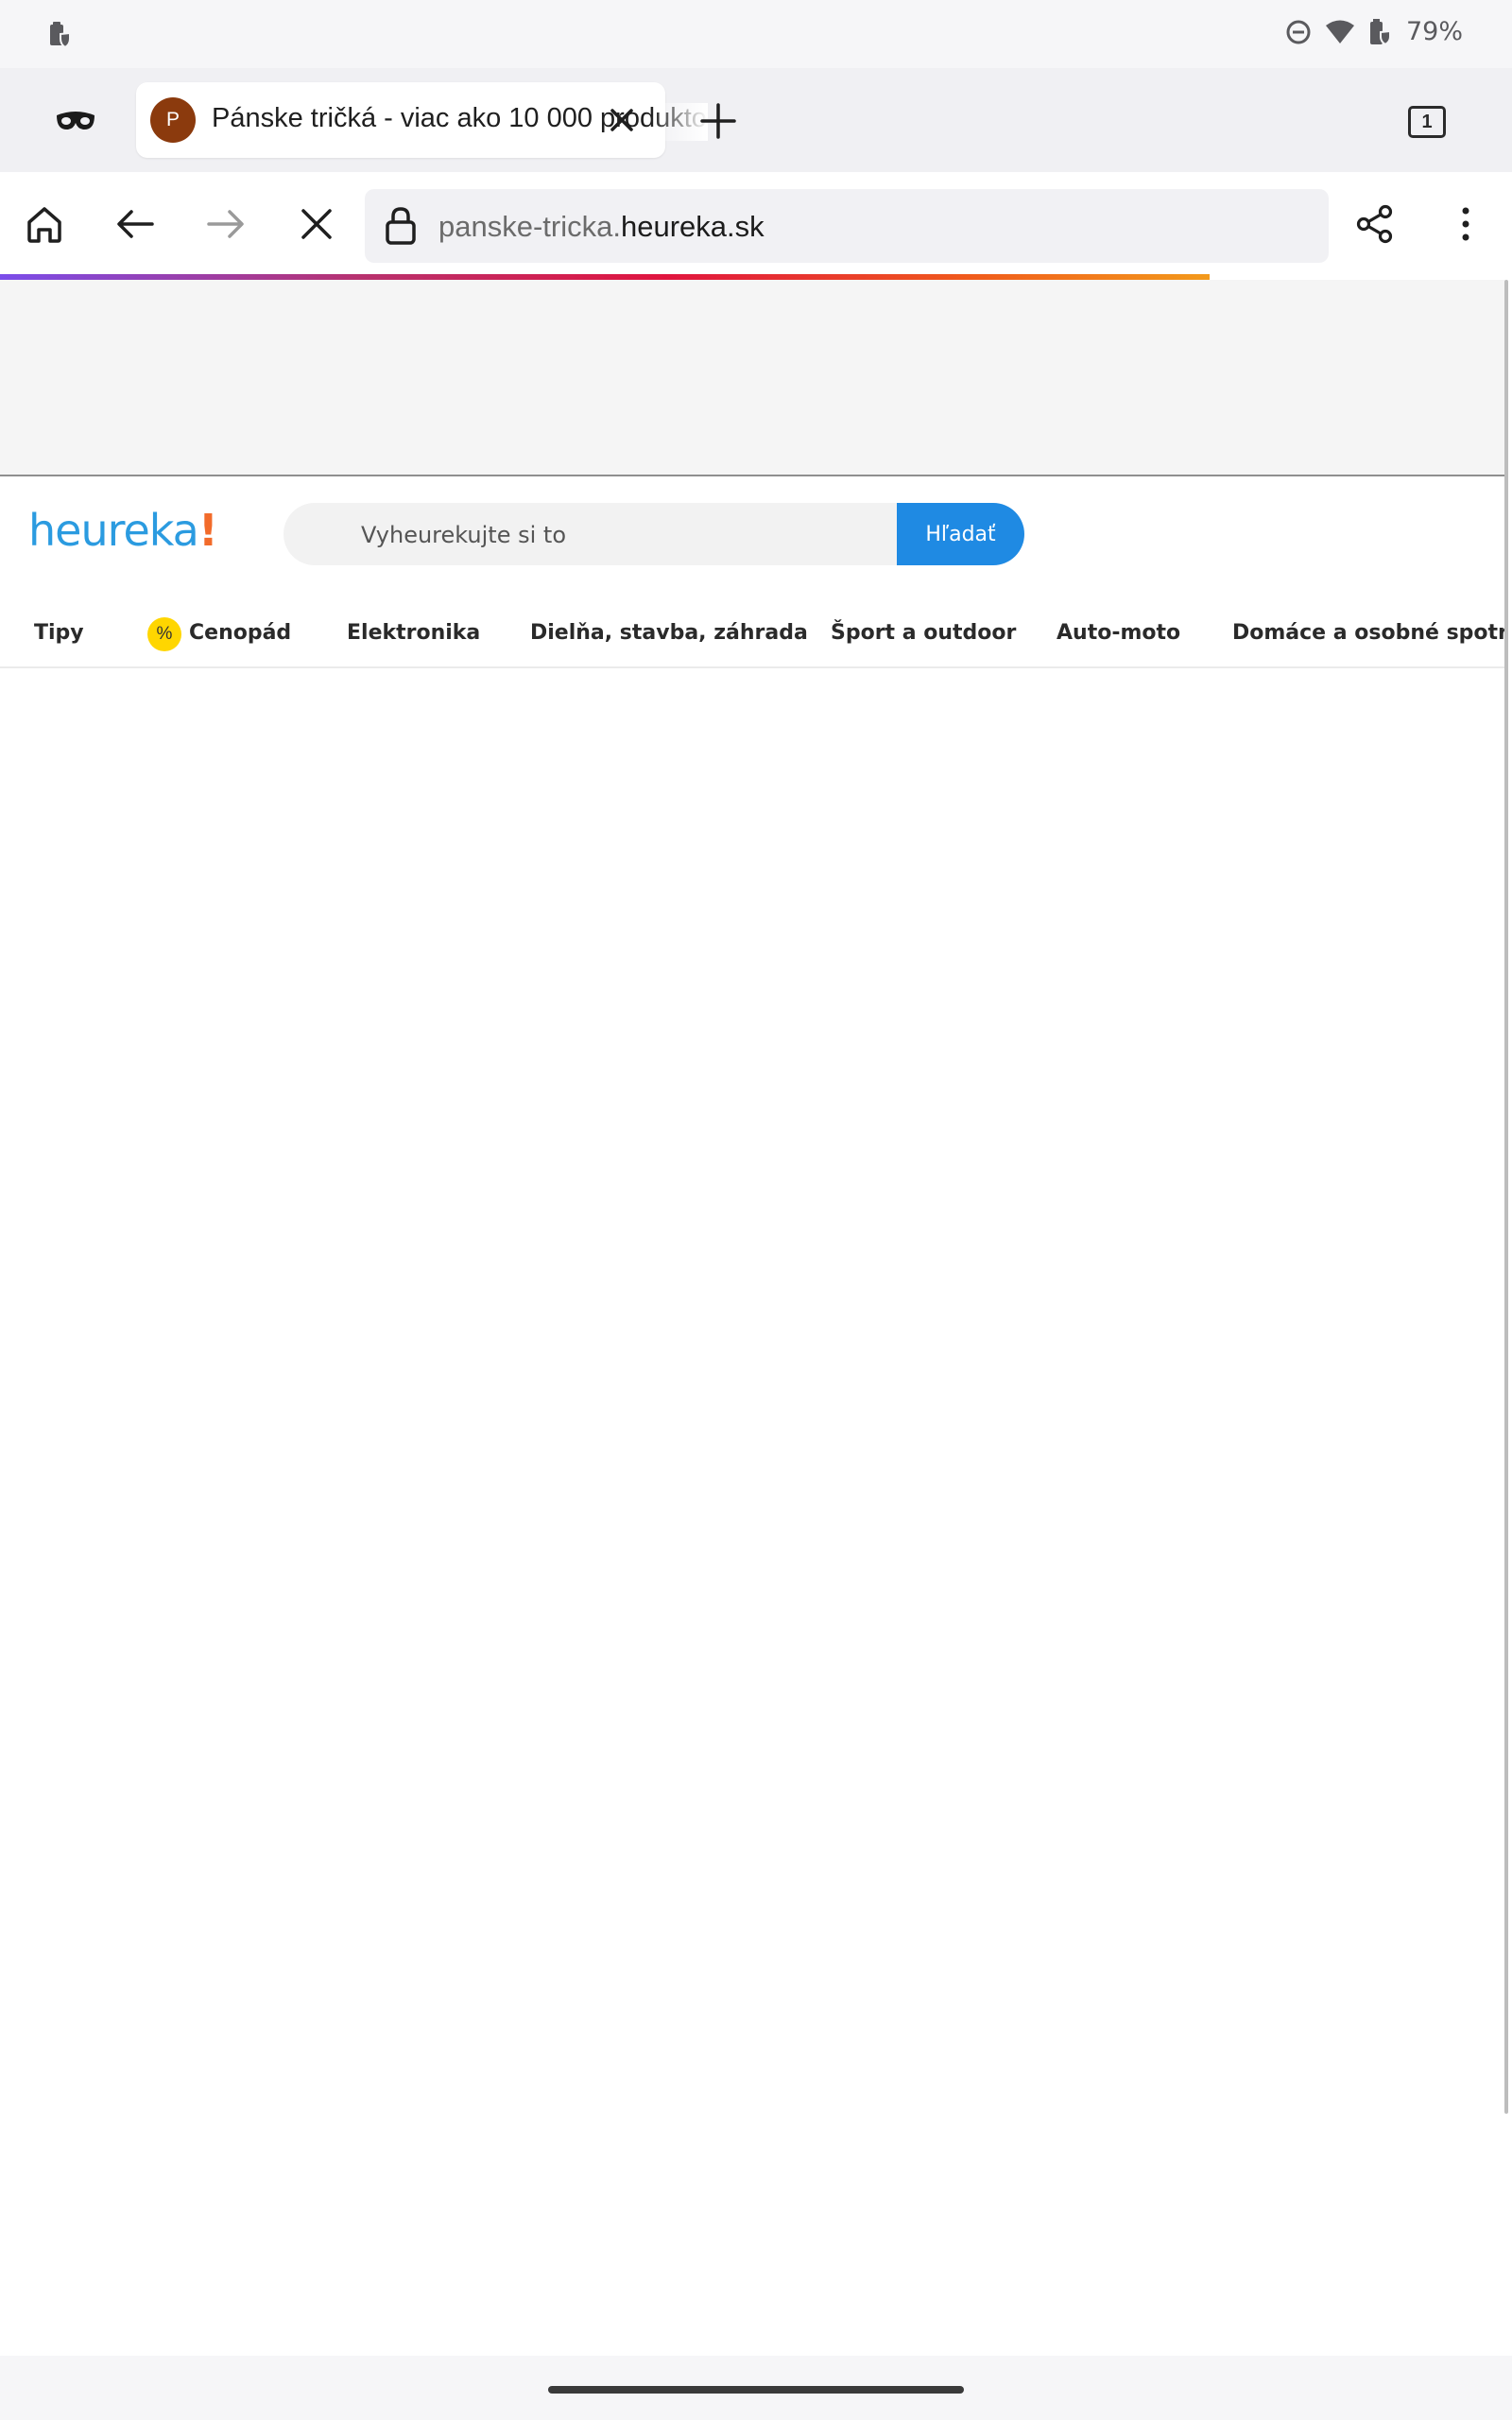 The height and width of the screenshot is (2420, 1512). What do you see at coordinates (413, 633) in the screenshot?
I see `category-elektronika: Elektronika` at bounding box center [413, 633].